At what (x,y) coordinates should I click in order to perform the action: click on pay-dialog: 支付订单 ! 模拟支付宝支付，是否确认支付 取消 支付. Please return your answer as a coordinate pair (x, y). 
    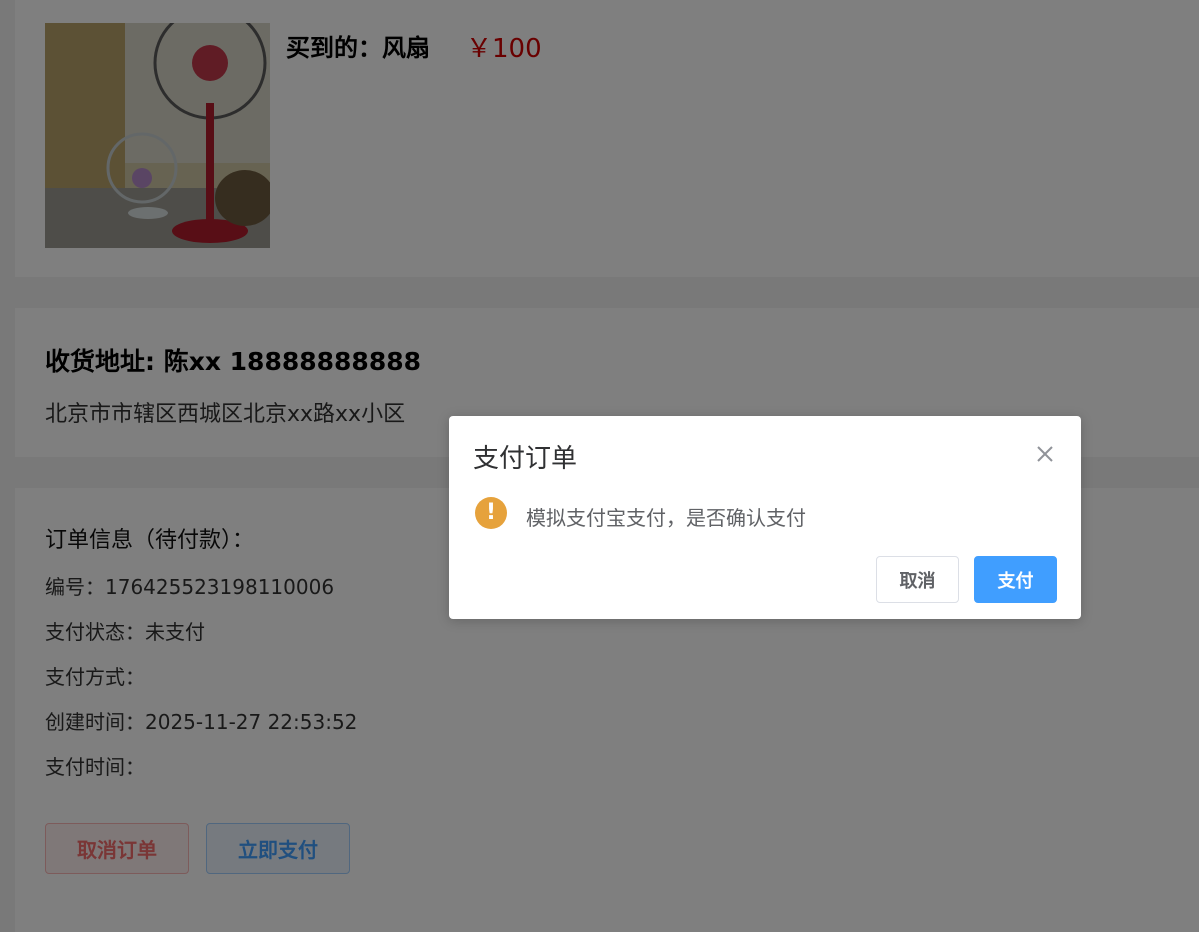
    Looking at the image, I should click on (765, 517).